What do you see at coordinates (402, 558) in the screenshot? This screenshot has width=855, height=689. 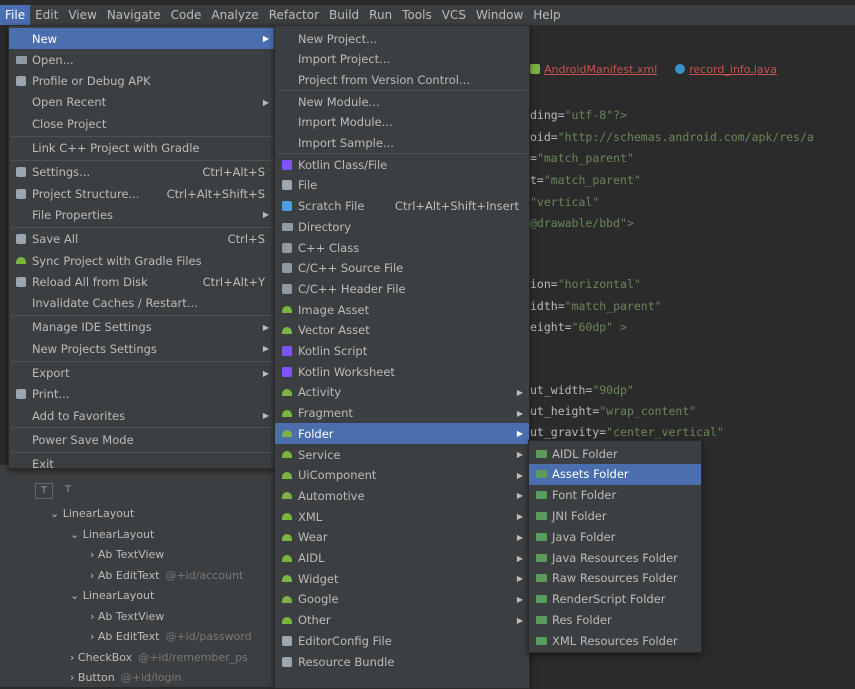 I see `new_menu-item-aidl: AIDL ▶` at bounding box center [402, 558].